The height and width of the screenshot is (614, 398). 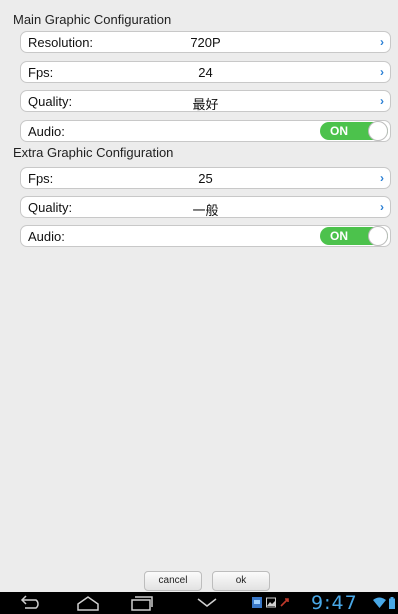 I want to click on extra-fps-row: Fps: 25 ›, so click(x=205, y=178).